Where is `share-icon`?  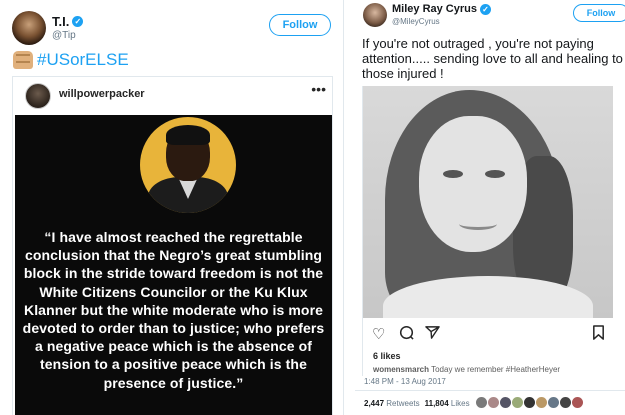 share-icon is located at coordinates (432, 334).